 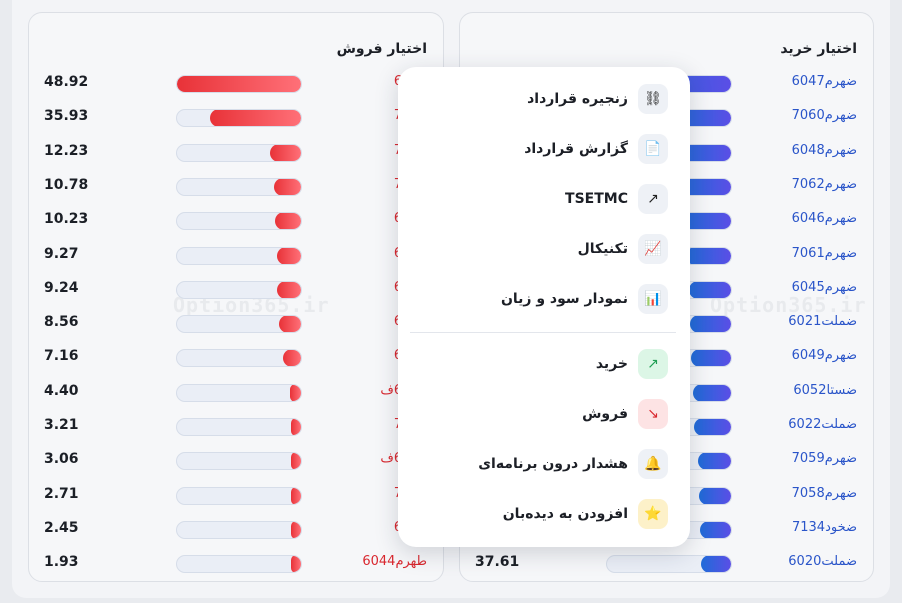 I want to click on option-value: 12.23, so click(x=66, y=150).